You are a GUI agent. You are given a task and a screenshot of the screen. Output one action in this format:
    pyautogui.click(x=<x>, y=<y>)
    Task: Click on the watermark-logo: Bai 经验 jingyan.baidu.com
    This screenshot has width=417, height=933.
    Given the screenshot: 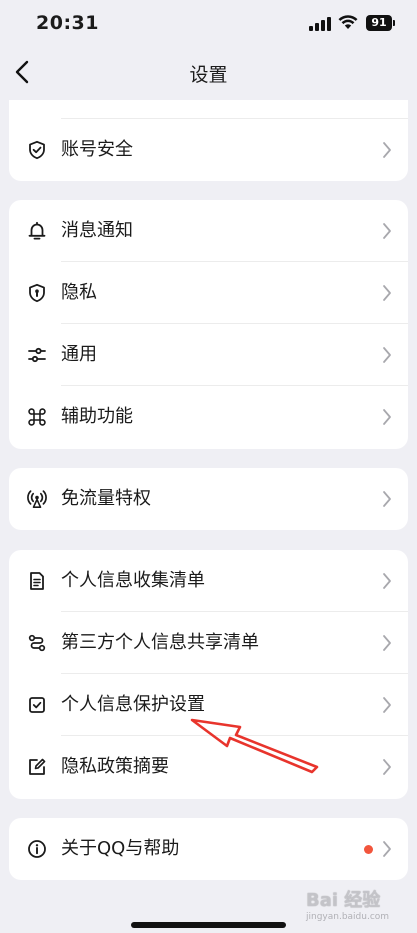 What is the action you would take?
    pyautogui.click(x=356, y=905)
    